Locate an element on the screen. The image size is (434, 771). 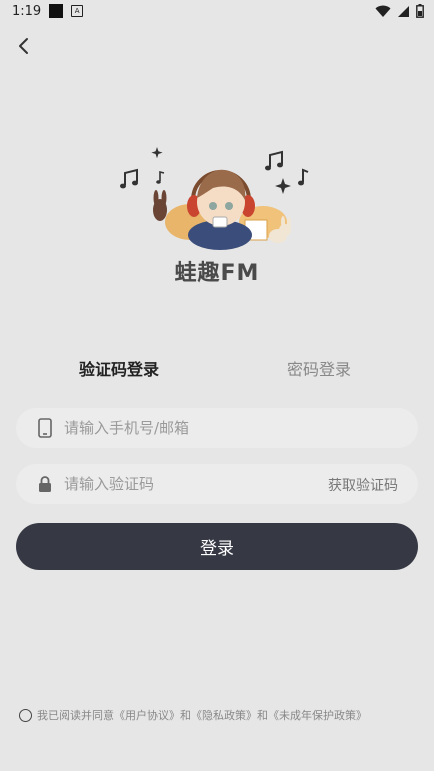
app-name: 蛙趣FM is located at coordinates (217, 273).